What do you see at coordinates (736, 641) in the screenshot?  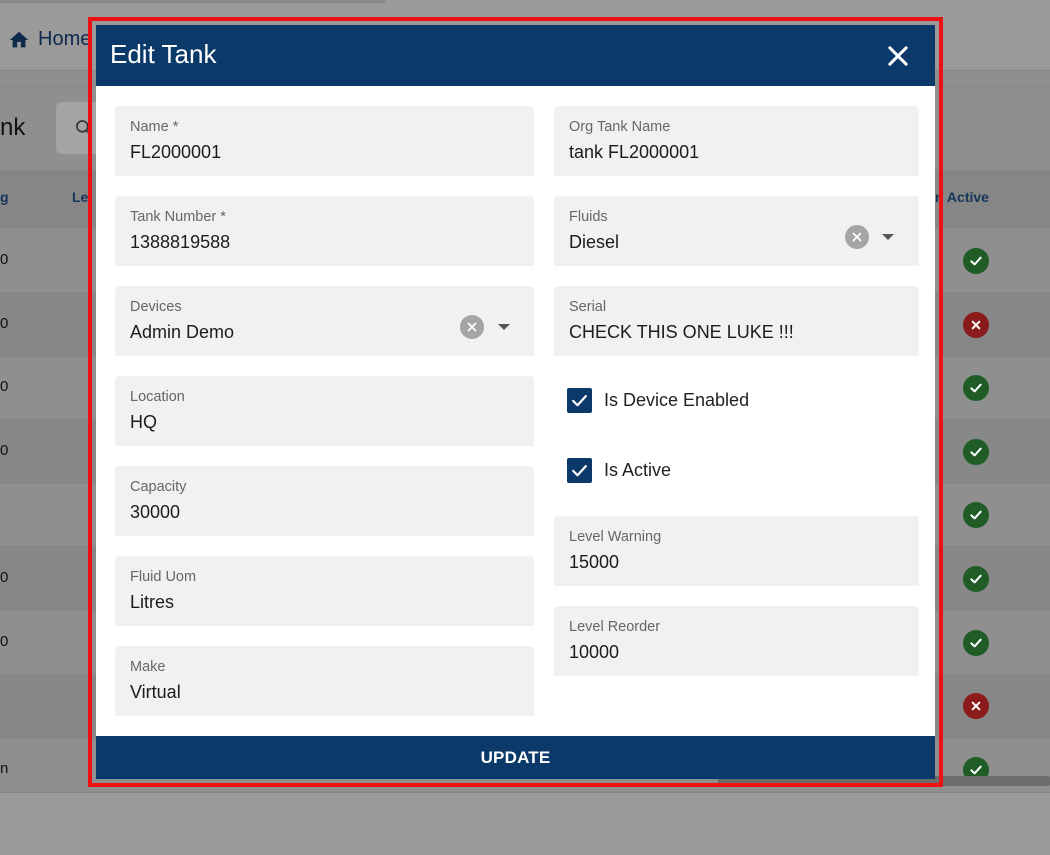 I see `level-reorder-field: Level Reorder 10000` at bounding box center [736, 641].